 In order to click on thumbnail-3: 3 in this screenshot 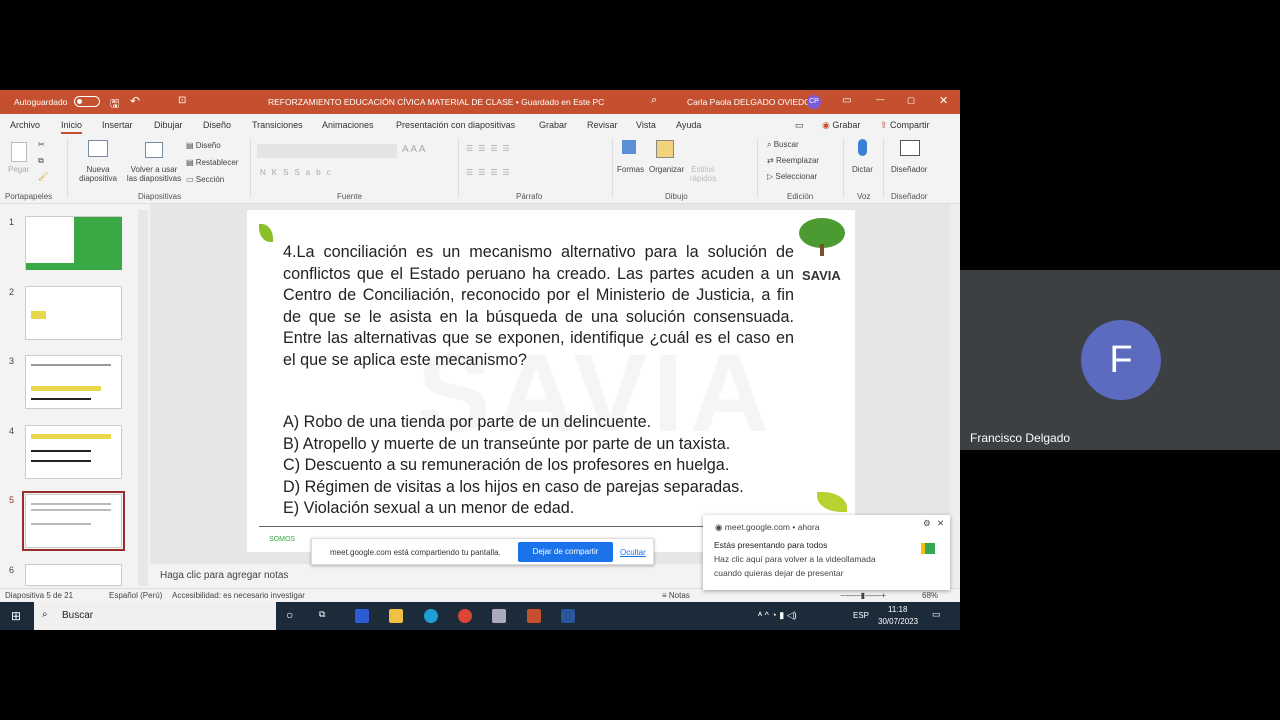, I will do `click(65, 382)`.